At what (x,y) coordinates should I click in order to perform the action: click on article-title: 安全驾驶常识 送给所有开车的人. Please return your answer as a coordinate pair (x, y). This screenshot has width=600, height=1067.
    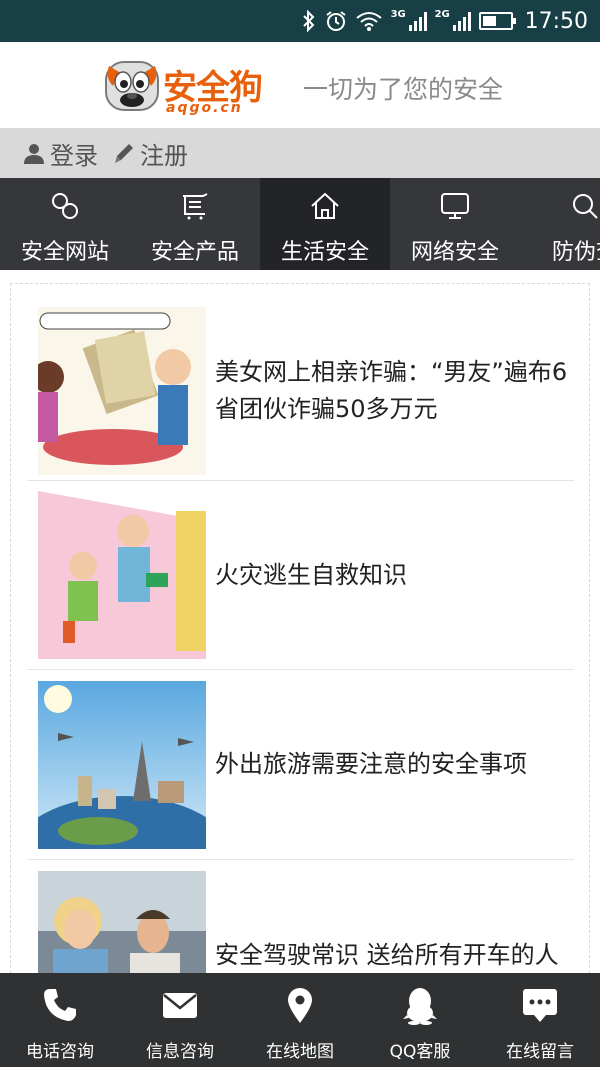
    Looking at the image, I should click on (387, 954).